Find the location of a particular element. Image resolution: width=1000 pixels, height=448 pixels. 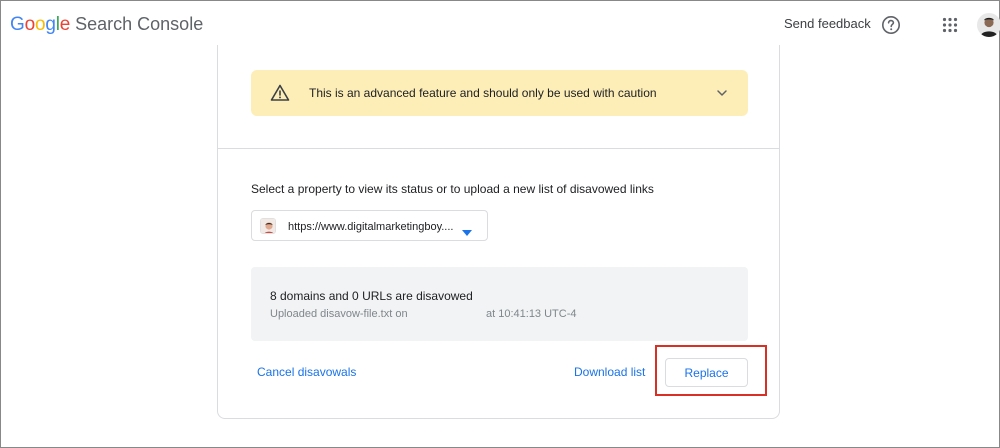

replace-button: Replace is located at coordinates (706, 372).